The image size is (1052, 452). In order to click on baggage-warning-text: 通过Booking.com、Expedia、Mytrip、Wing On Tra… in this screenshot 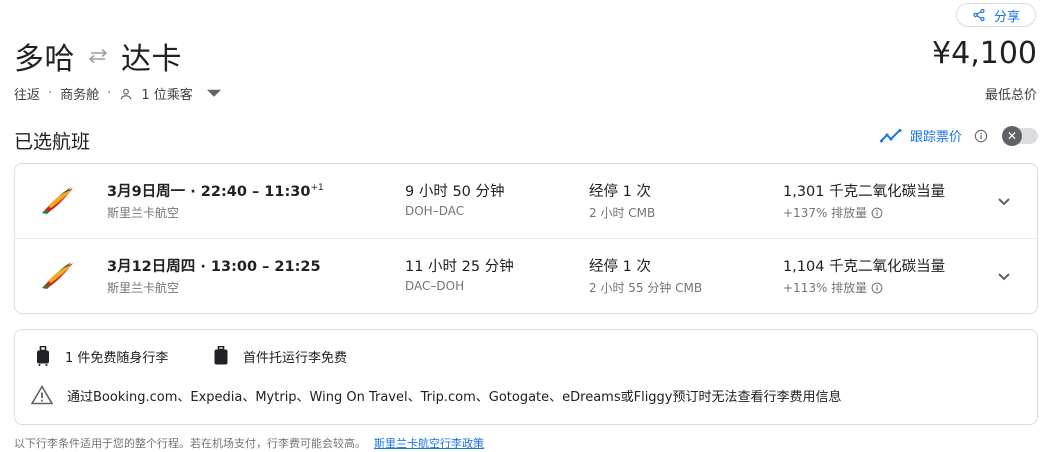, I will do `click(454, 397)`.